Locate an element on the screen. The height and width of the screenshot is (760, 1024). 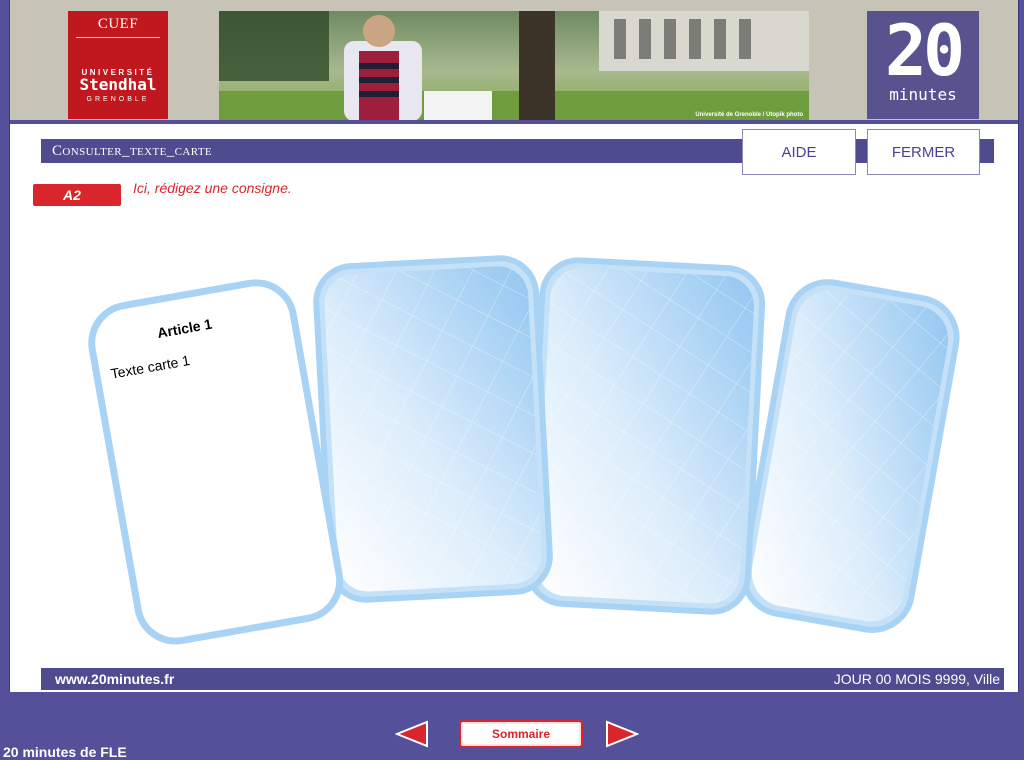
card-1: Article 1 Texte carte 1 is located at coordinates (216, 462).